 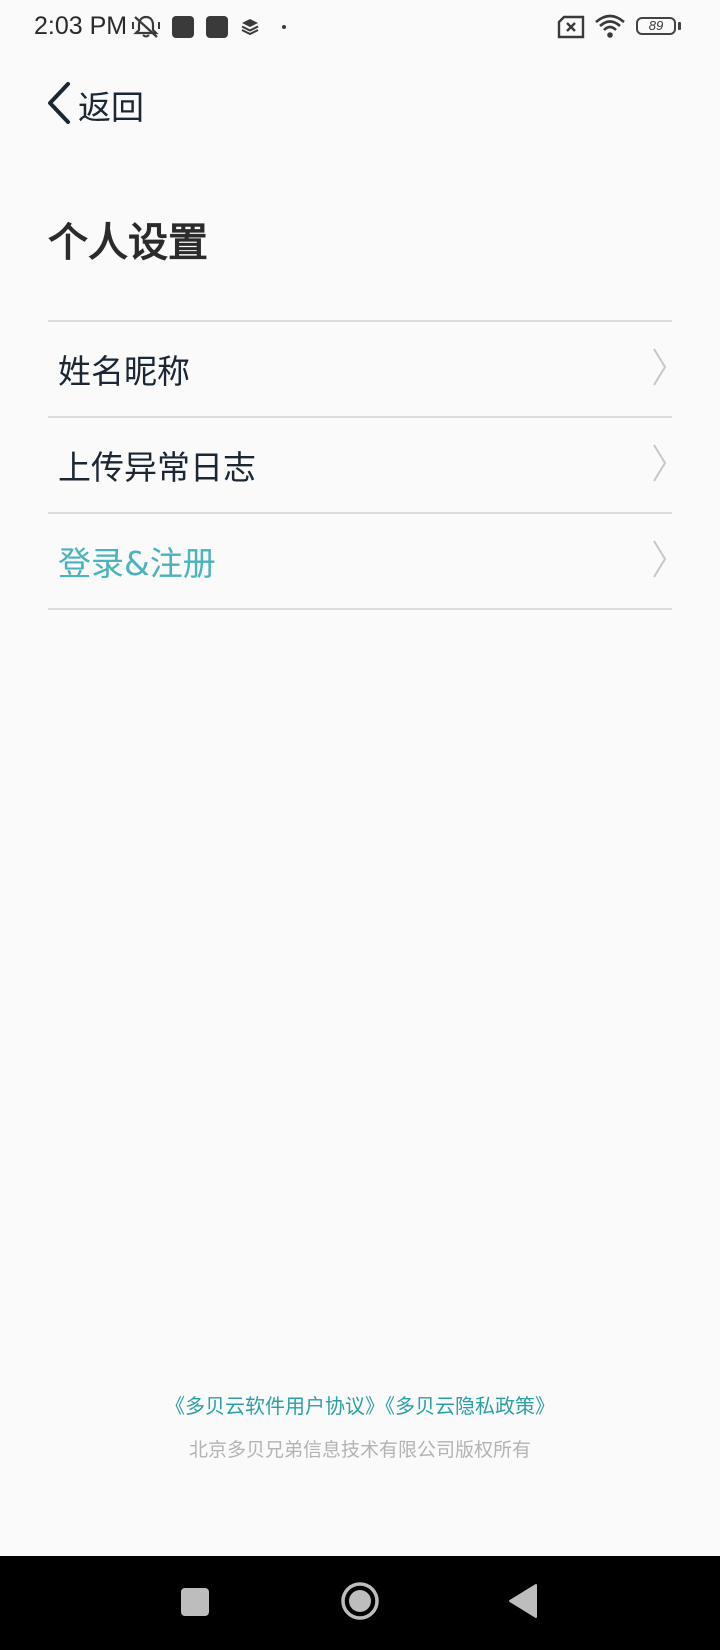 I want to click on menu-item-upload-log: 上传异常日志, so click(x=360, y=466).